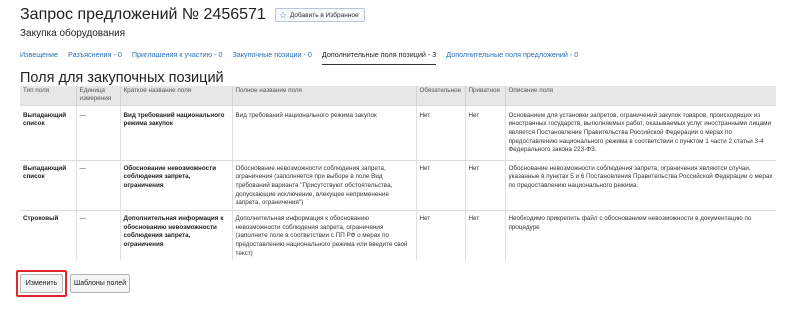  What do you see at coordinates (100, 283) in the screenshot?
I see `field-templates-button: Шаблоны полей` at bounding box center [100, 283].